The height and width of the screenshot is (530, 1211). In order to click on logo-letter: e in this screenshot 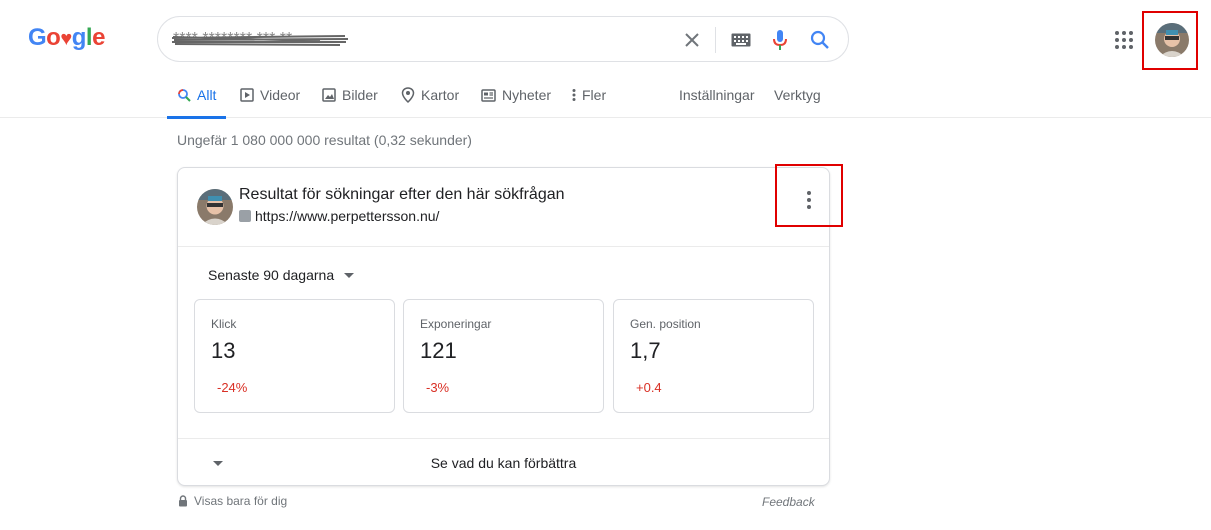, I will do `click(98, 37)`.